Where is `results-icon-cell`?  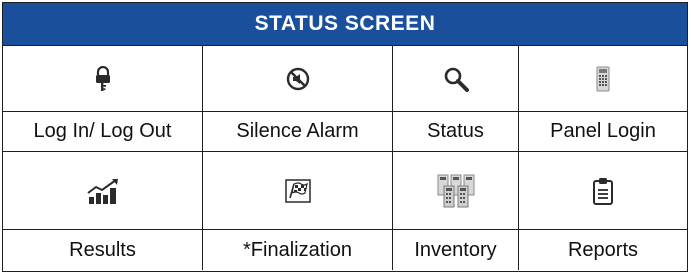
results-icon-cell is located at coordinates (103, 191).